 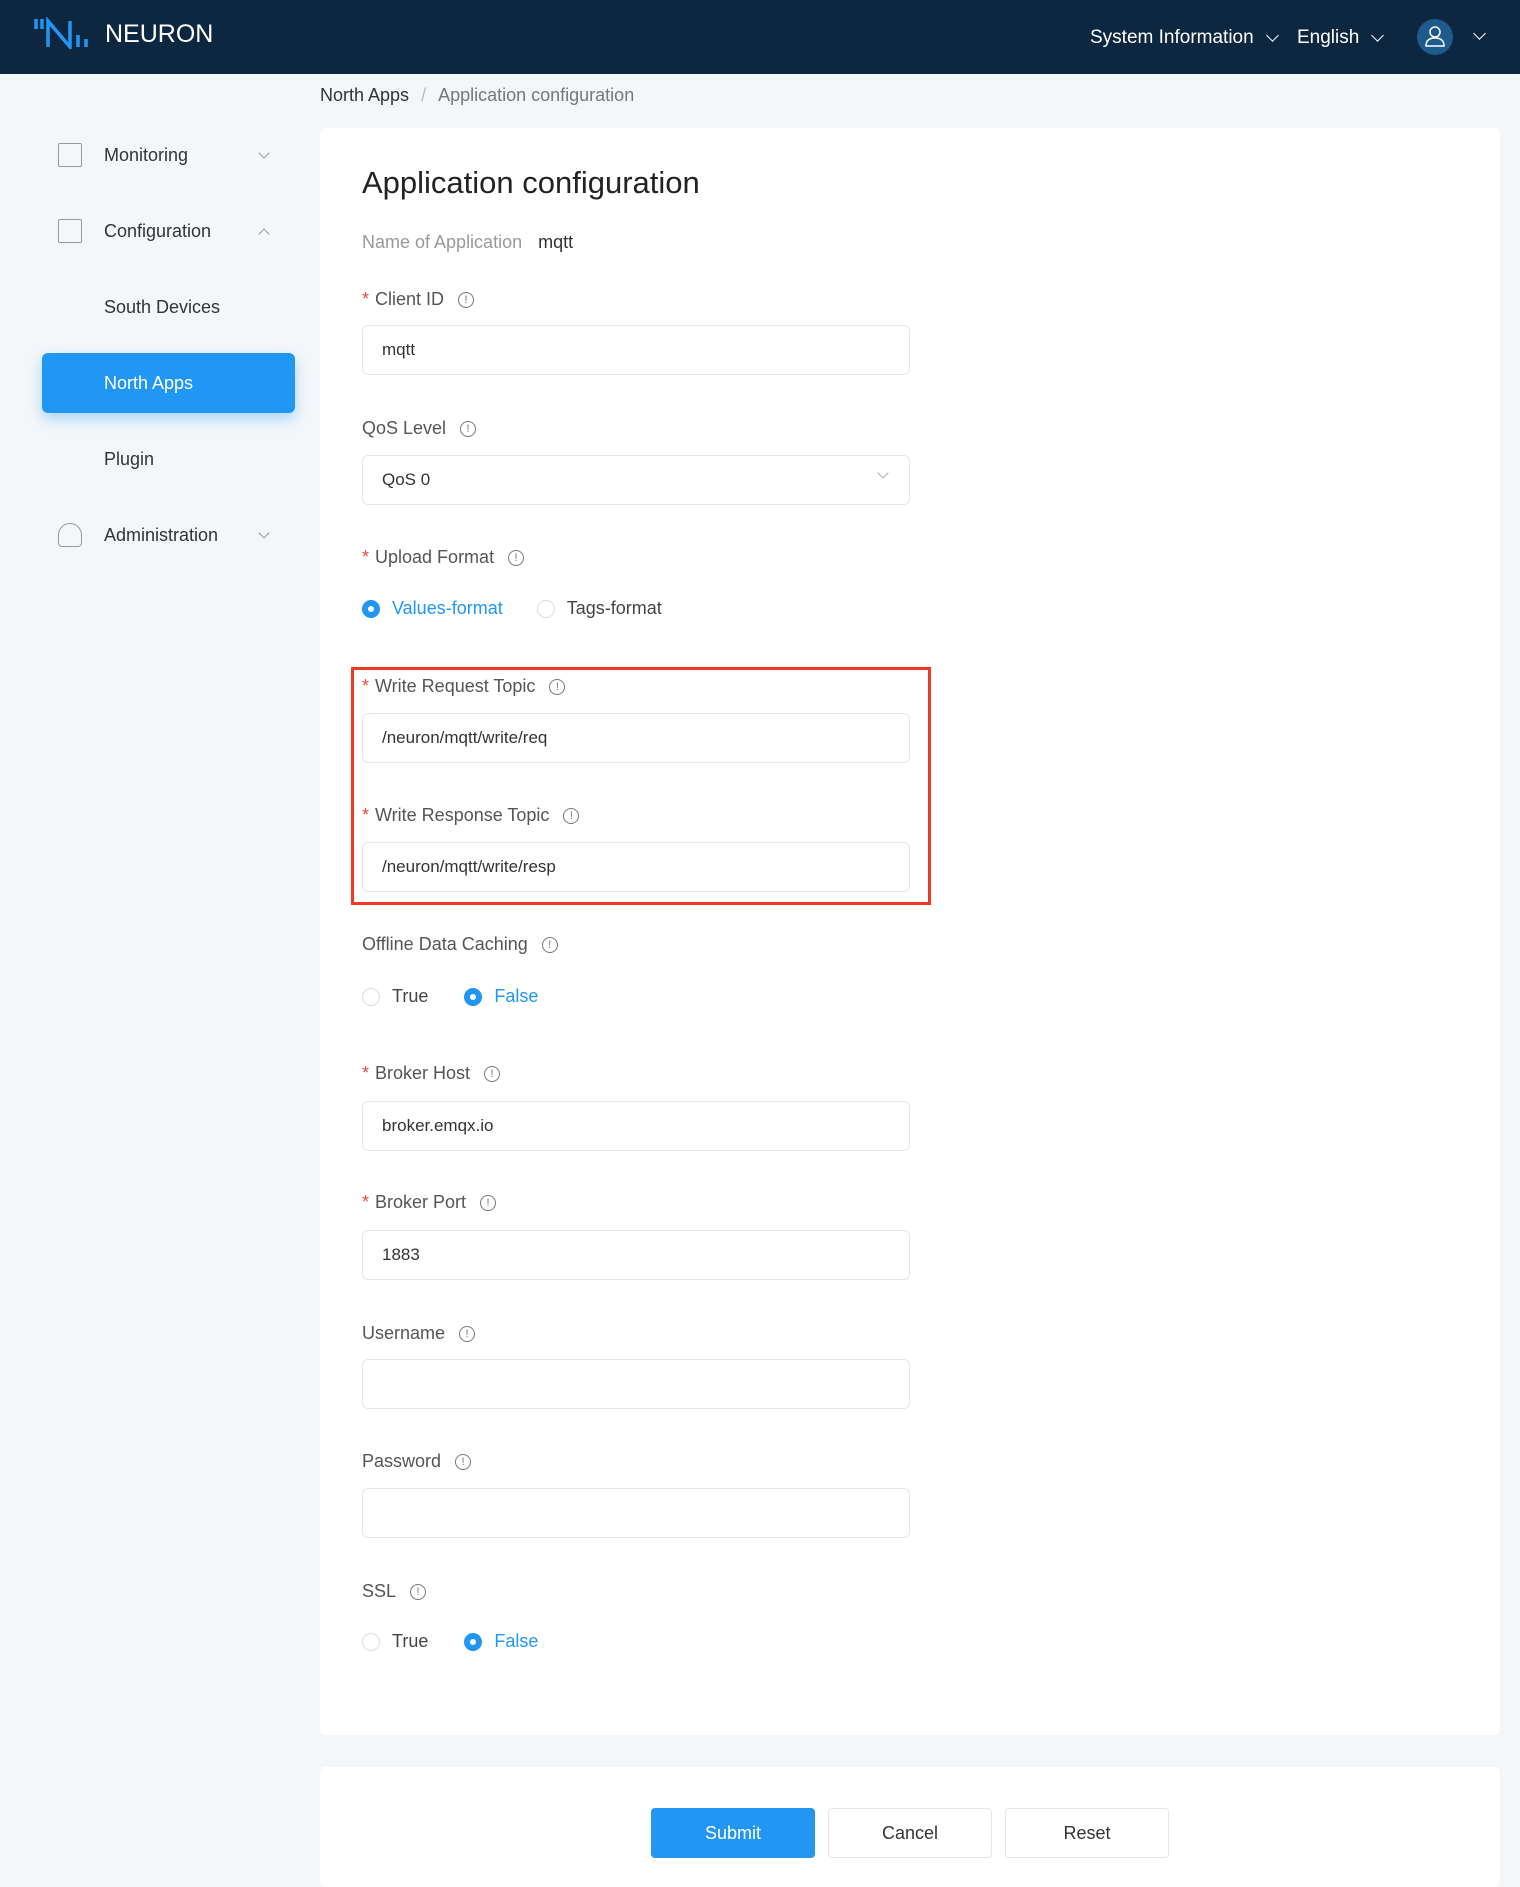 What do you see at coordinates (168, 459) in the screenshot?
I see `sidebar-item-plugin: Plugin` at bounding box center [168, 459].